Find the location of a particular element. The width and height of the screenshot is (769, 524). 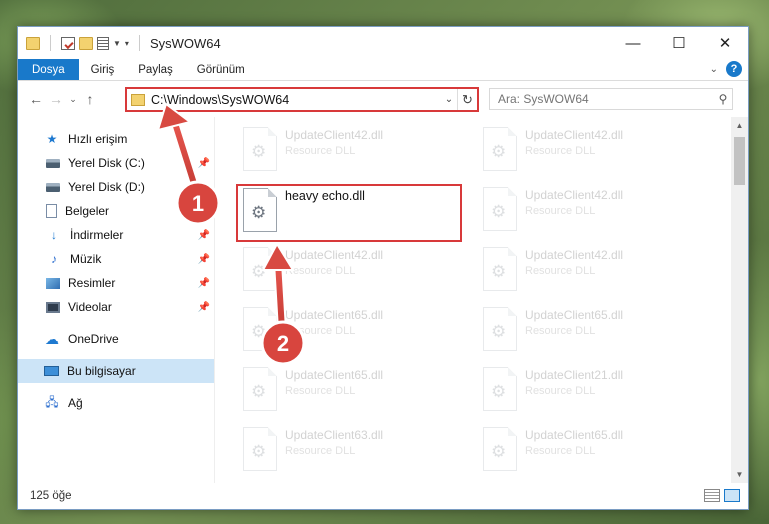

music-icon: ♪ is located at coordinates (54, 259).